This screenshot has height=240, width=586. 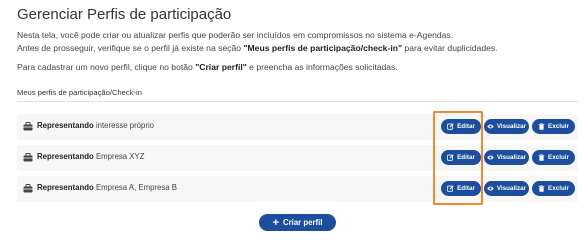 I want to click on intro-line-2-end: para evitar duplicidades., so click(x=450, y=47).